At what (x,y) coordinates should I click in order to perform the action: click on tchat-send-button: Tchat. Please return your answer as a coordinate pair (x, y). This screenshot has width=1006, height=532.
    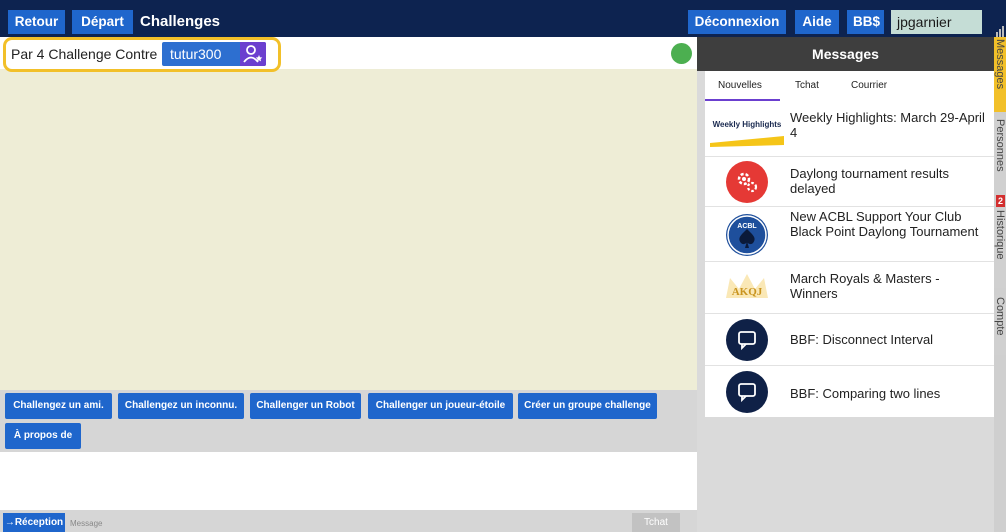
    Looking at the image, I should click on (656, 522).